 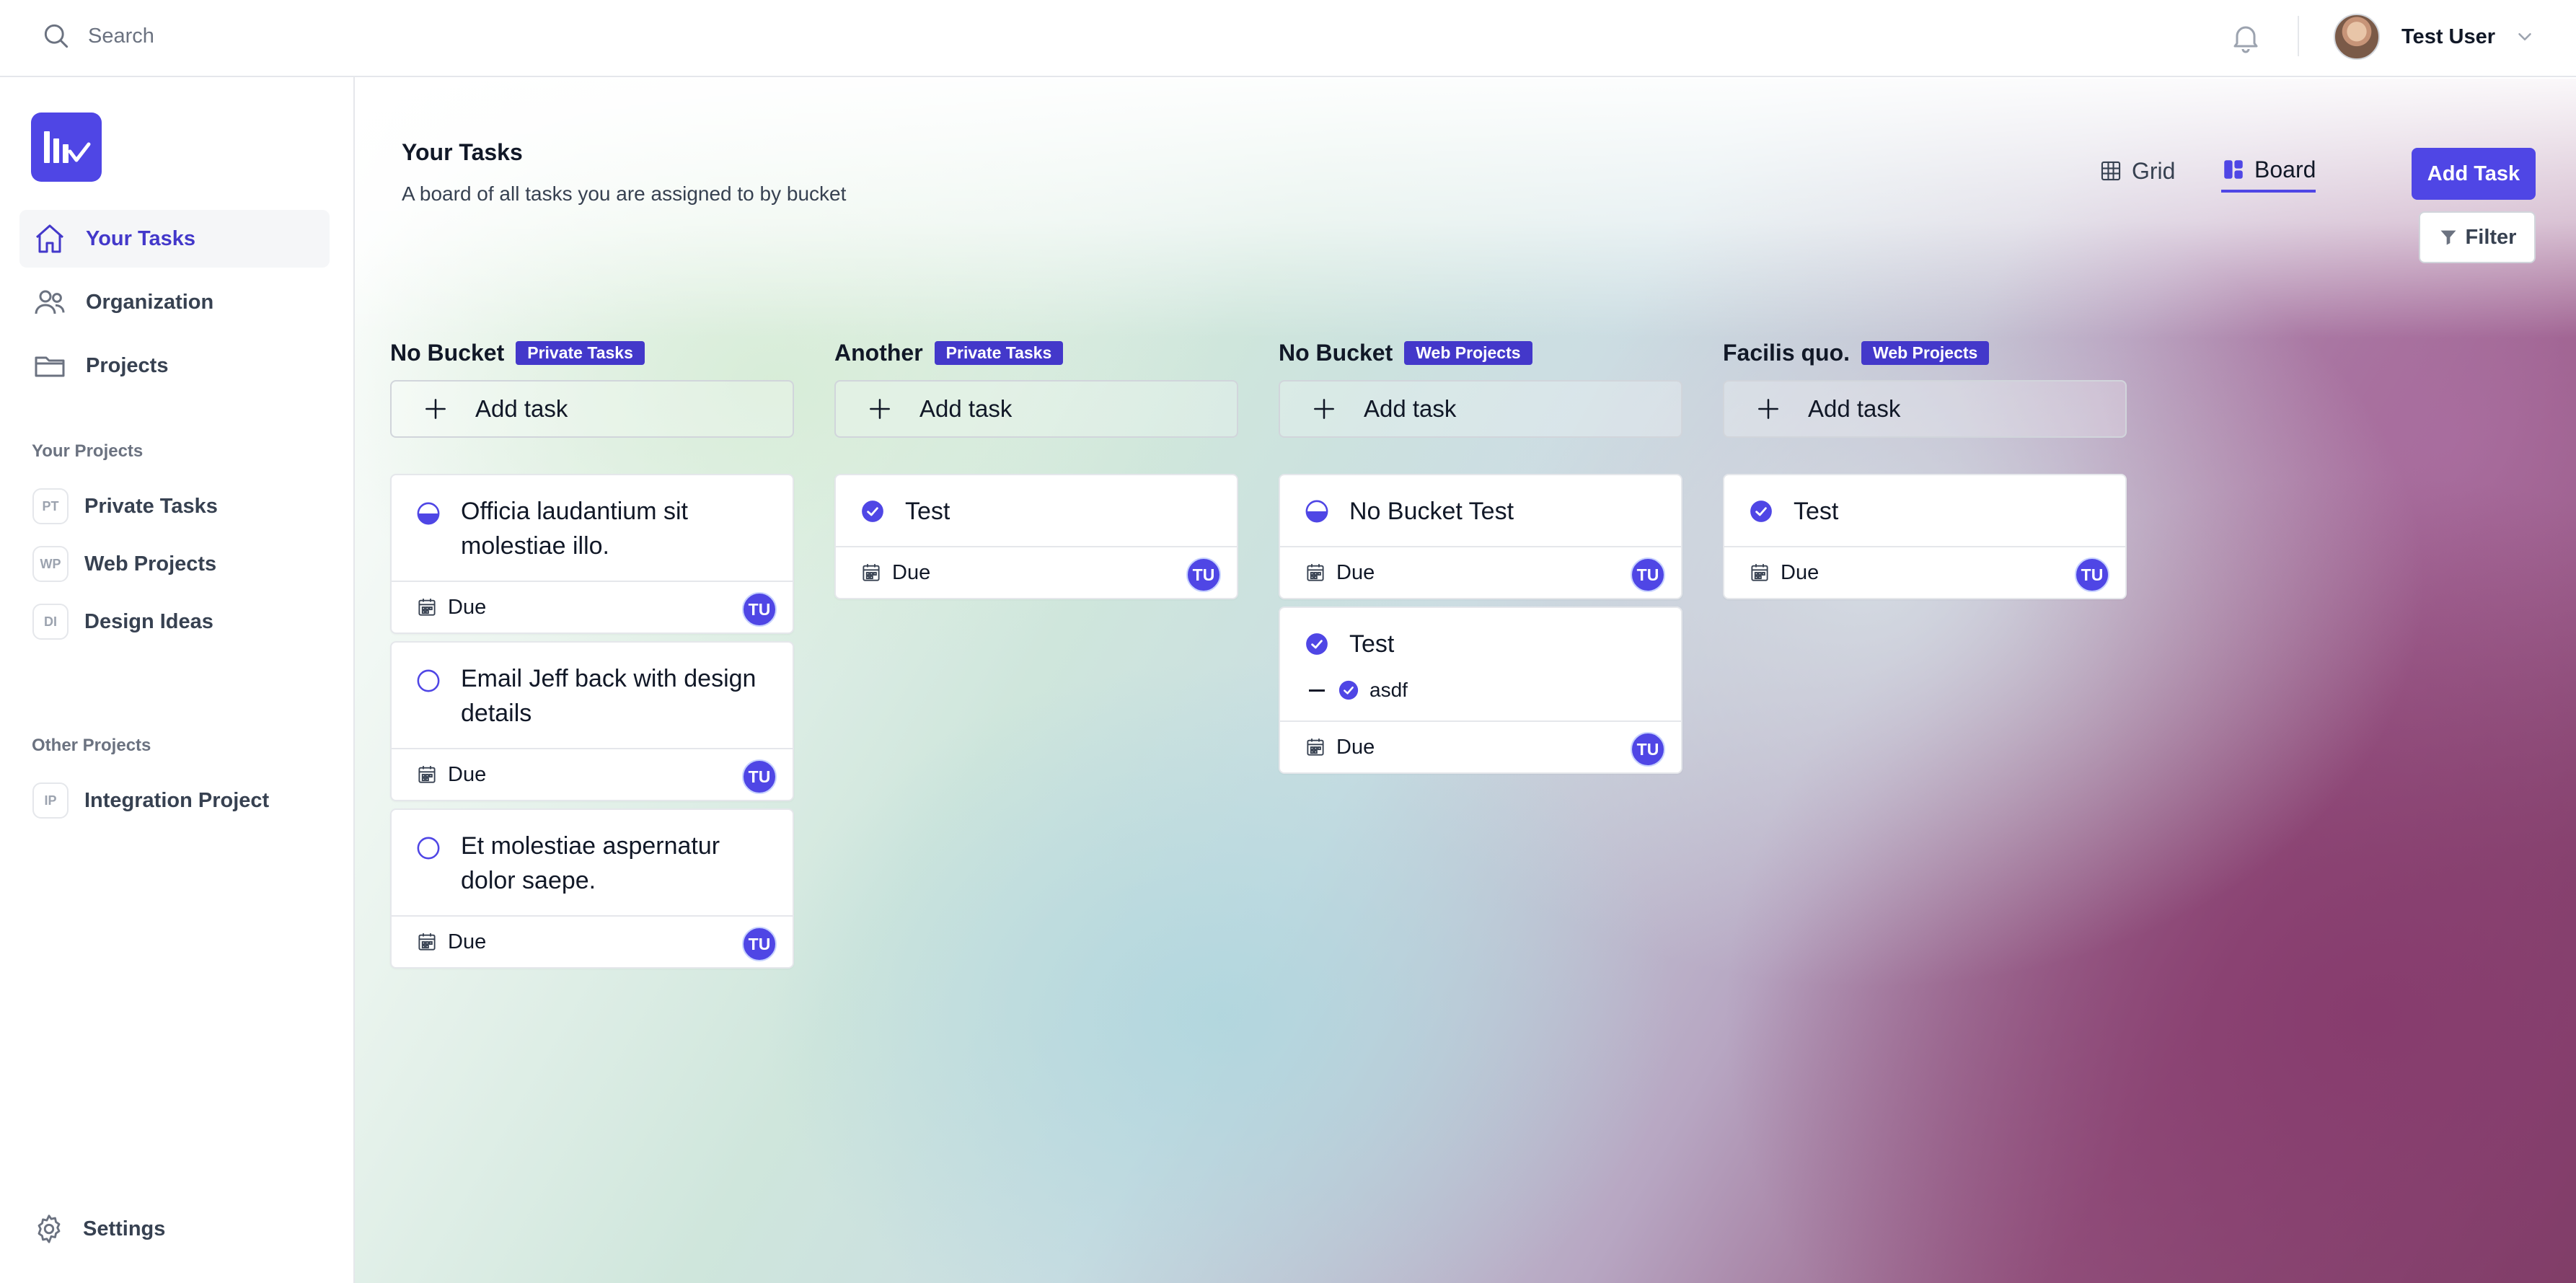 What do you see at coordinates (2477, 237) in the screenshot?
I see `filter-button: Filter` at bounding box center [2477, 237].